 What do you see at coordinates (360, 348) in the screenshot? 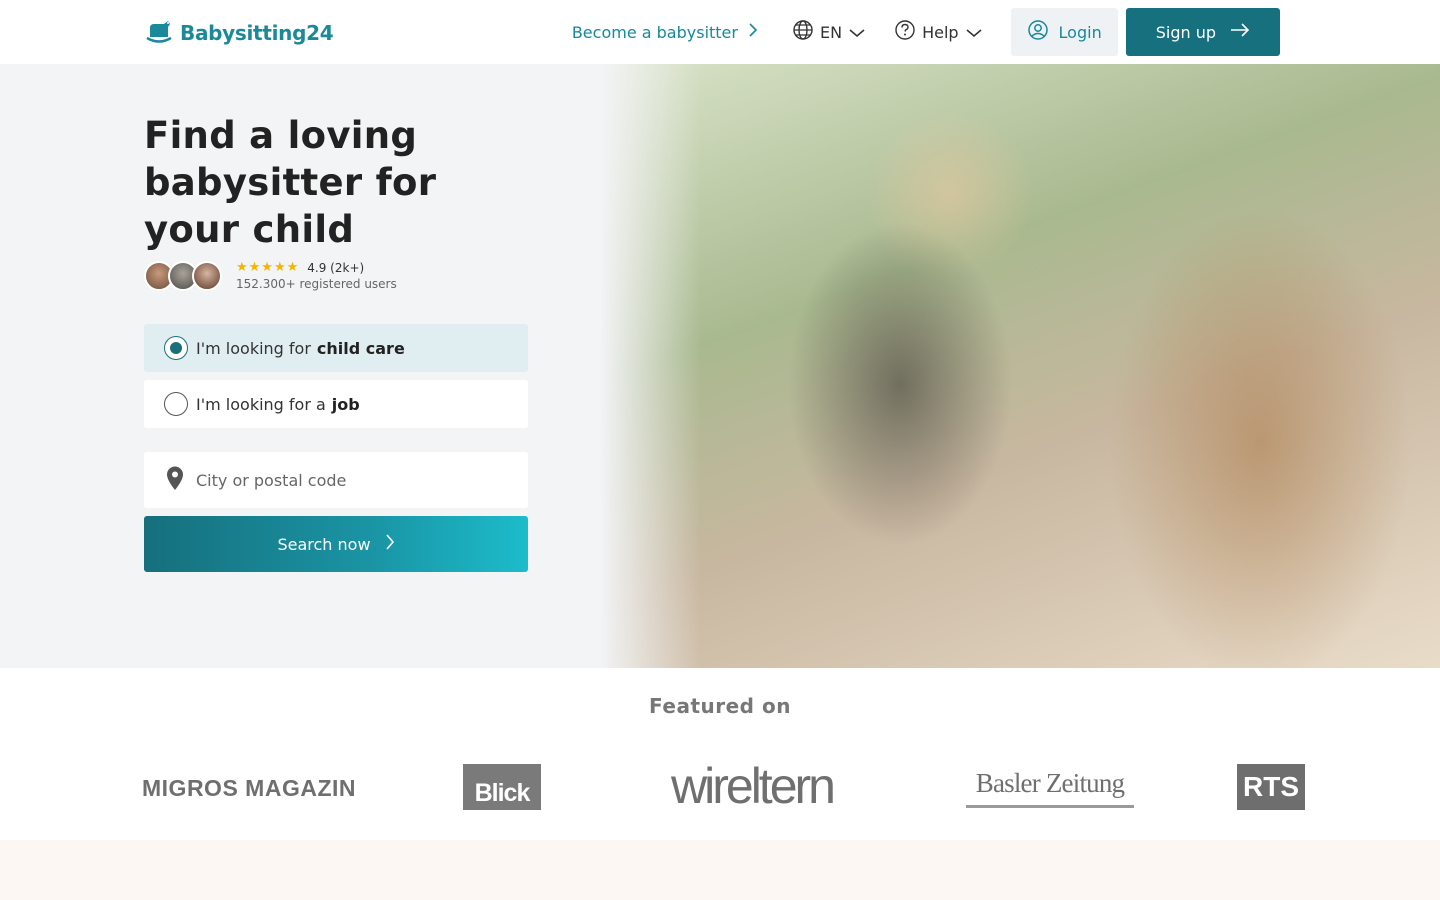
I see `option-emphasis: child care` at bounding box center [360, 348].